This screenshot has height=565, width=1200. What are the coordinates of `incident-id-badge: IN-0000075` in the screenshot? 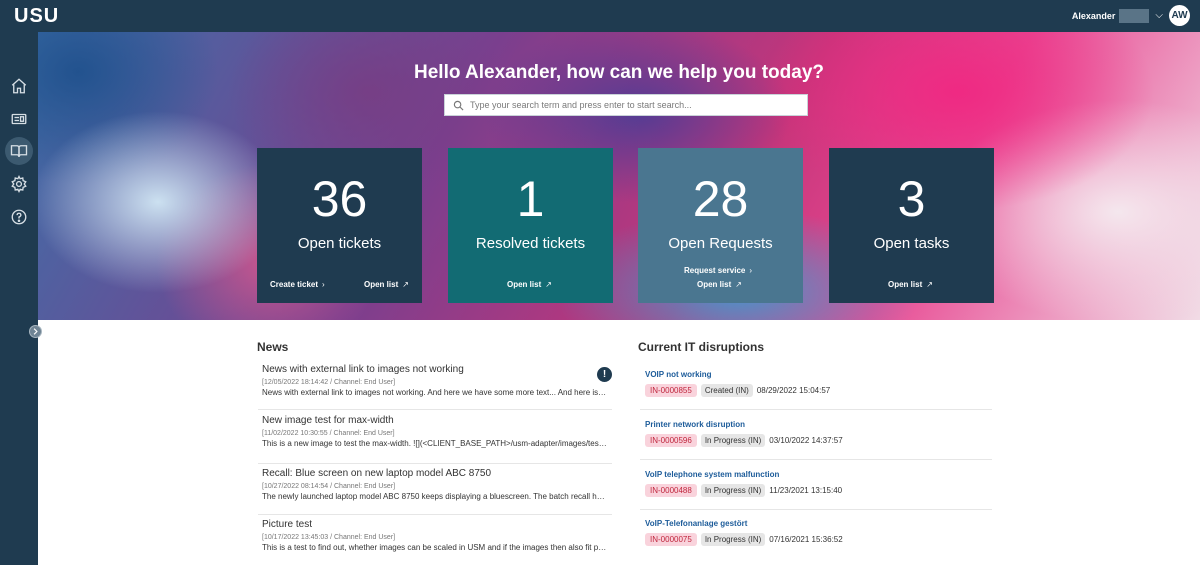 It's located at (671, 539).